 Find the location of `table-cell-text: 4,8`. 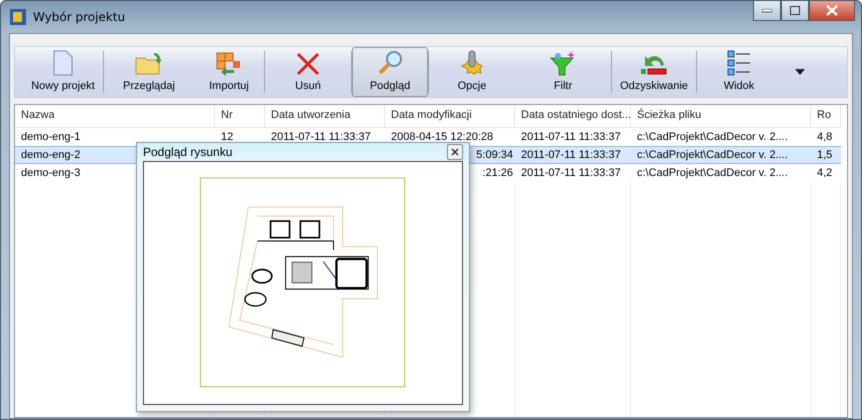

table-cell-text: 4,8 is located at coordinates (825, 137).